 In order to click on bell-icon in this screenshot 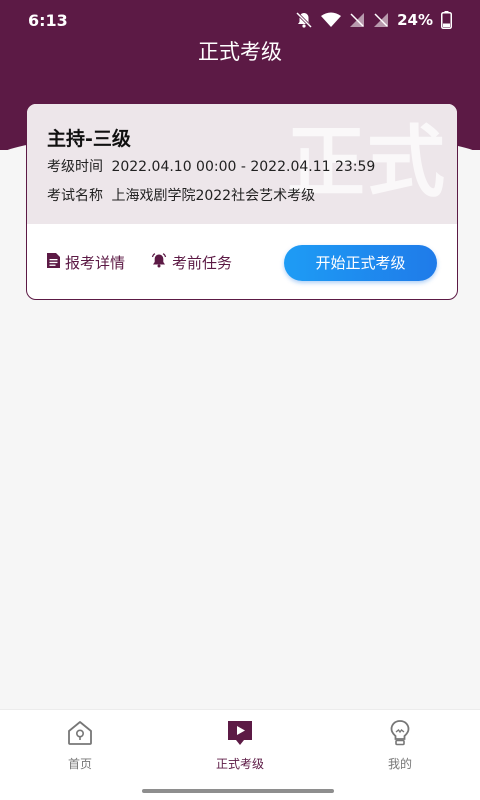, I will do `click(159, 262)`.